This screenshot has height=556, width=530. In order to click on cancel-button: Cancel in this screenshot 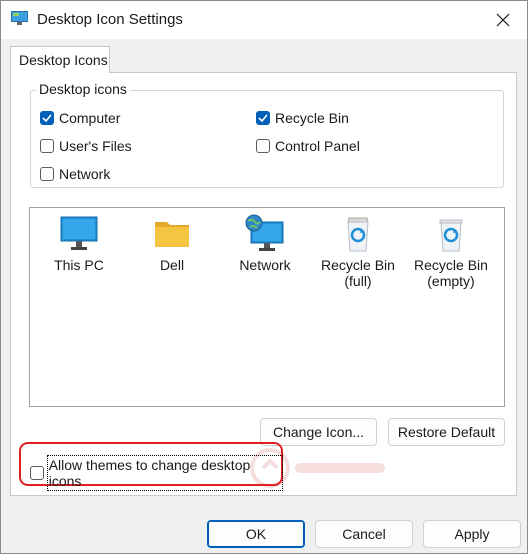, I will do `click(364, 534)`.